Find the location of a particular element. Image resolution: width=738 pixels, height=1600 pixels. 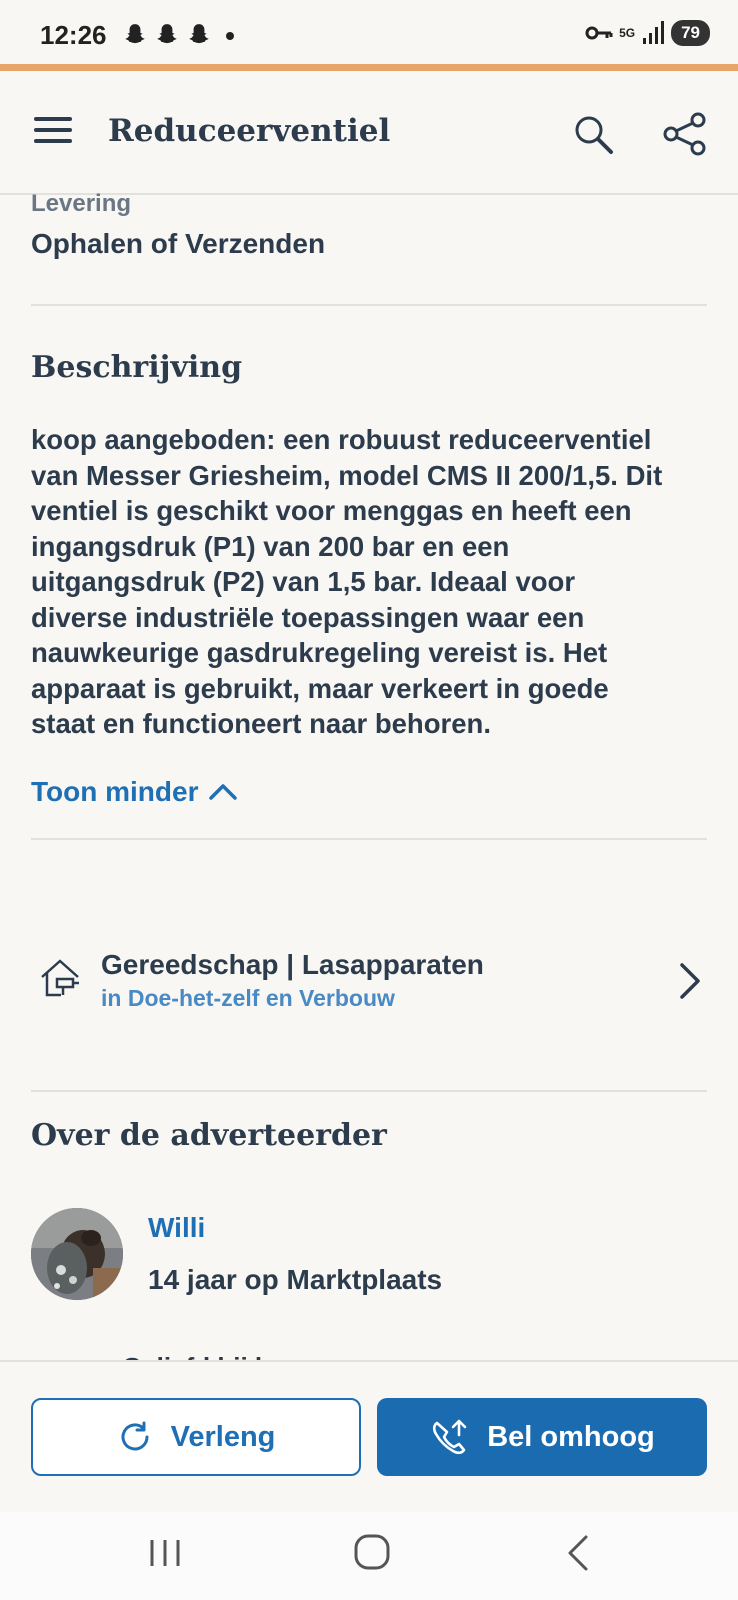

category-subtitle: in Doe-het-zelf en Verbouw is located at coordinates (248, 998).